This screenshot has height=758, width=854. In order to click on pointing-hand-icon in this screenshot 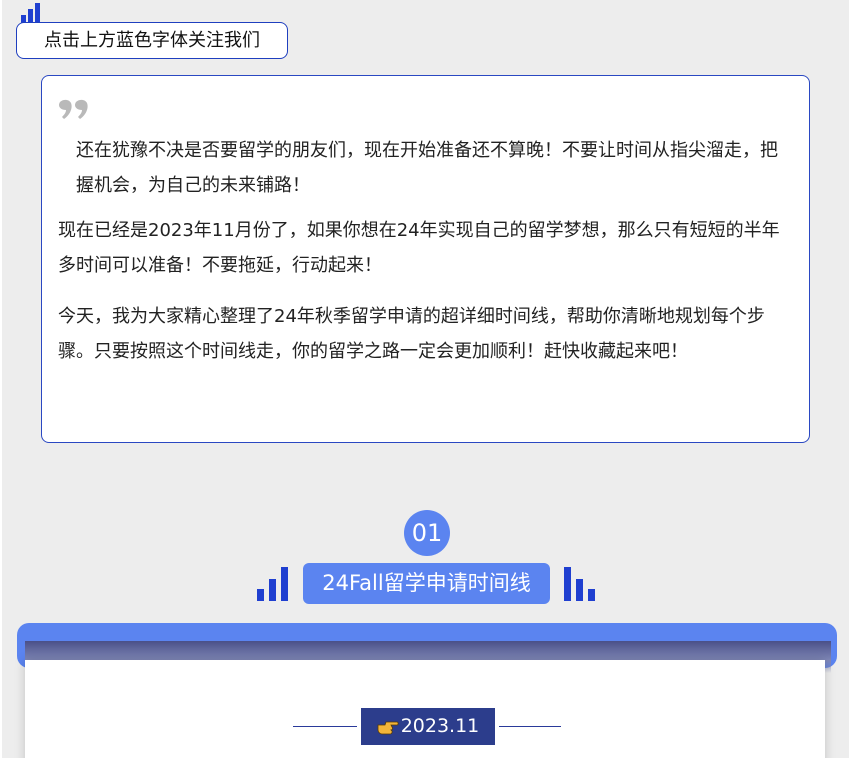, I will do `click(388, 728)`.